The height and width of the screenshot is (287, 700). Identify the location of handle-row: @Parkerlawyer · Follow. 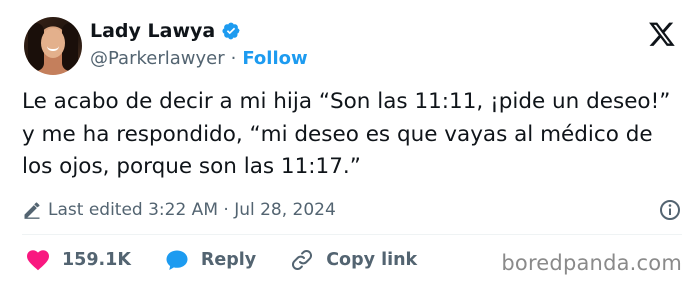
(199, 58).